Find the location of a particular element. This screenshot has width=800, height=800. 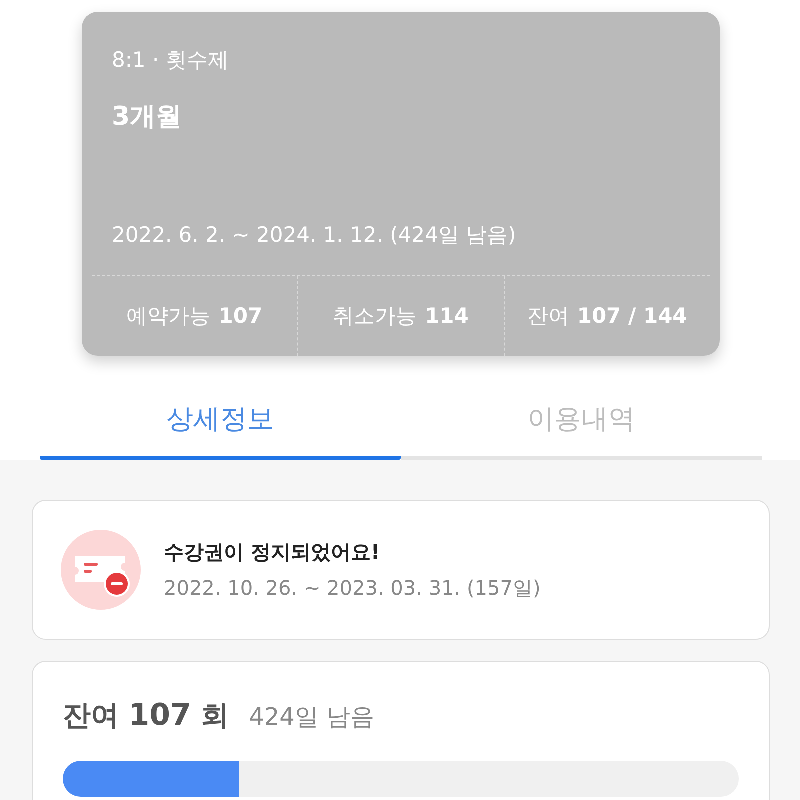

remaining-count: 잔여 107 회 is located at coordinates (146, 716).